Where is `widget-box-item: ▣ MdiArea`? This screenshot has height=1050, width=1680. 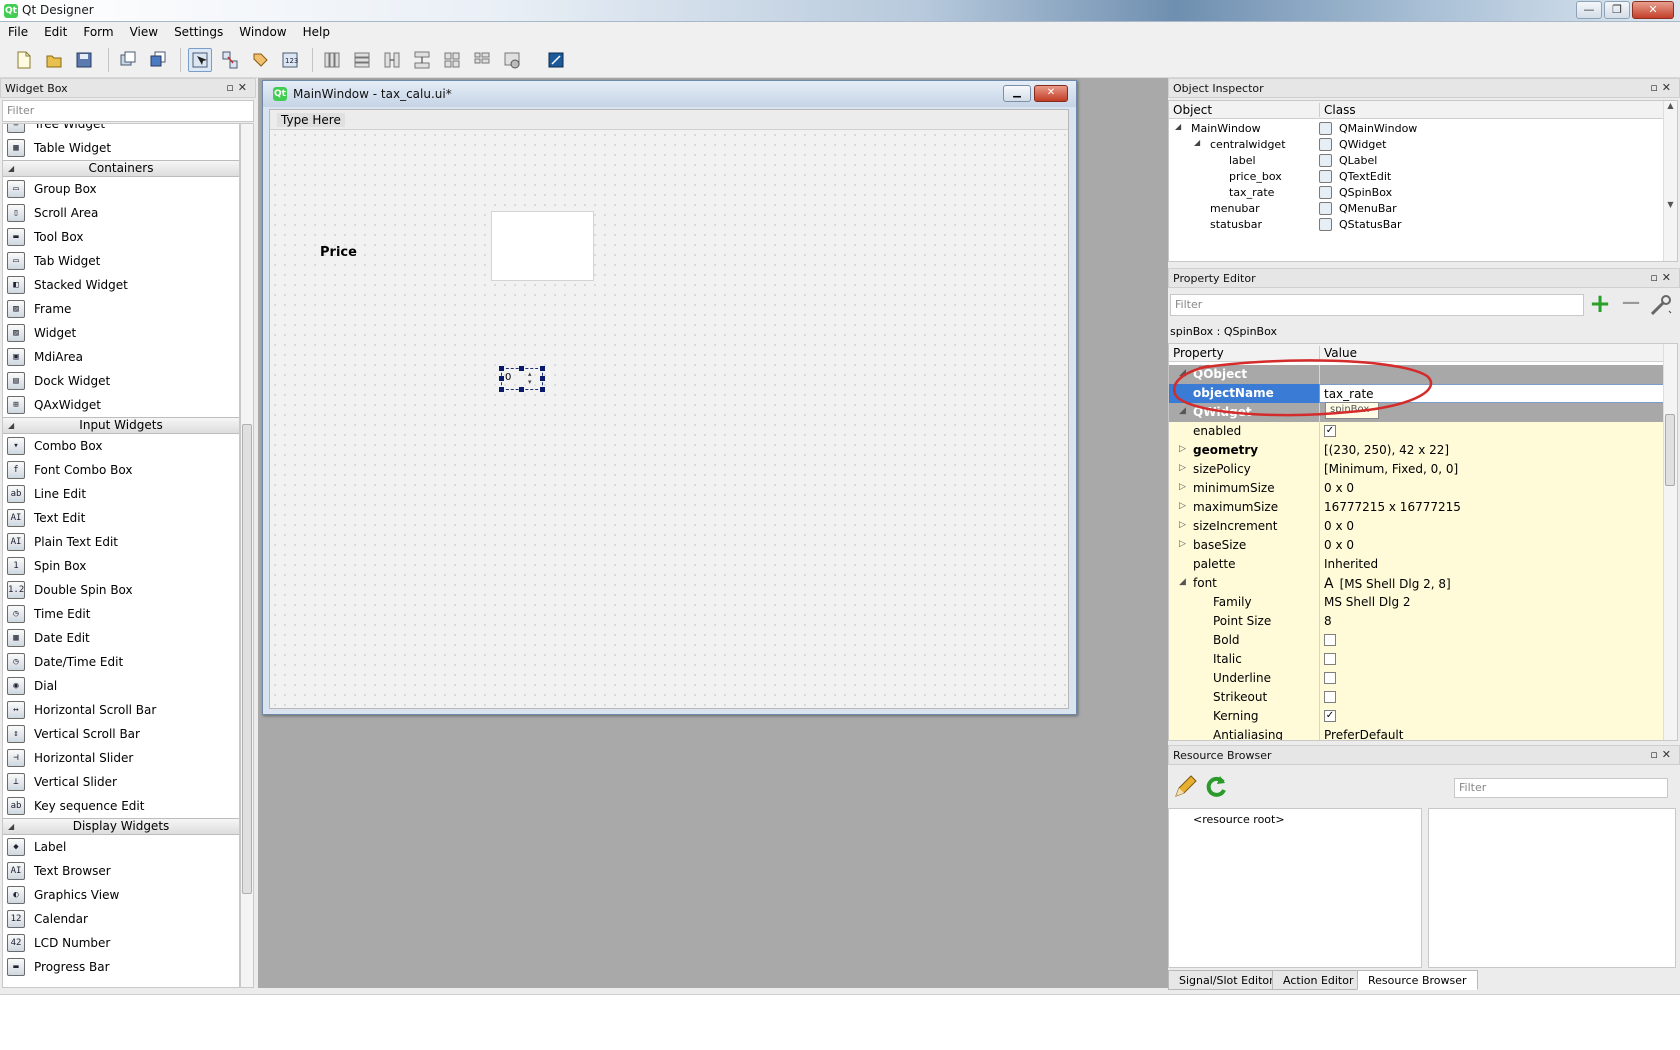 widget-box-item: ▣ MdiArea is located at coordinates (121, 357).